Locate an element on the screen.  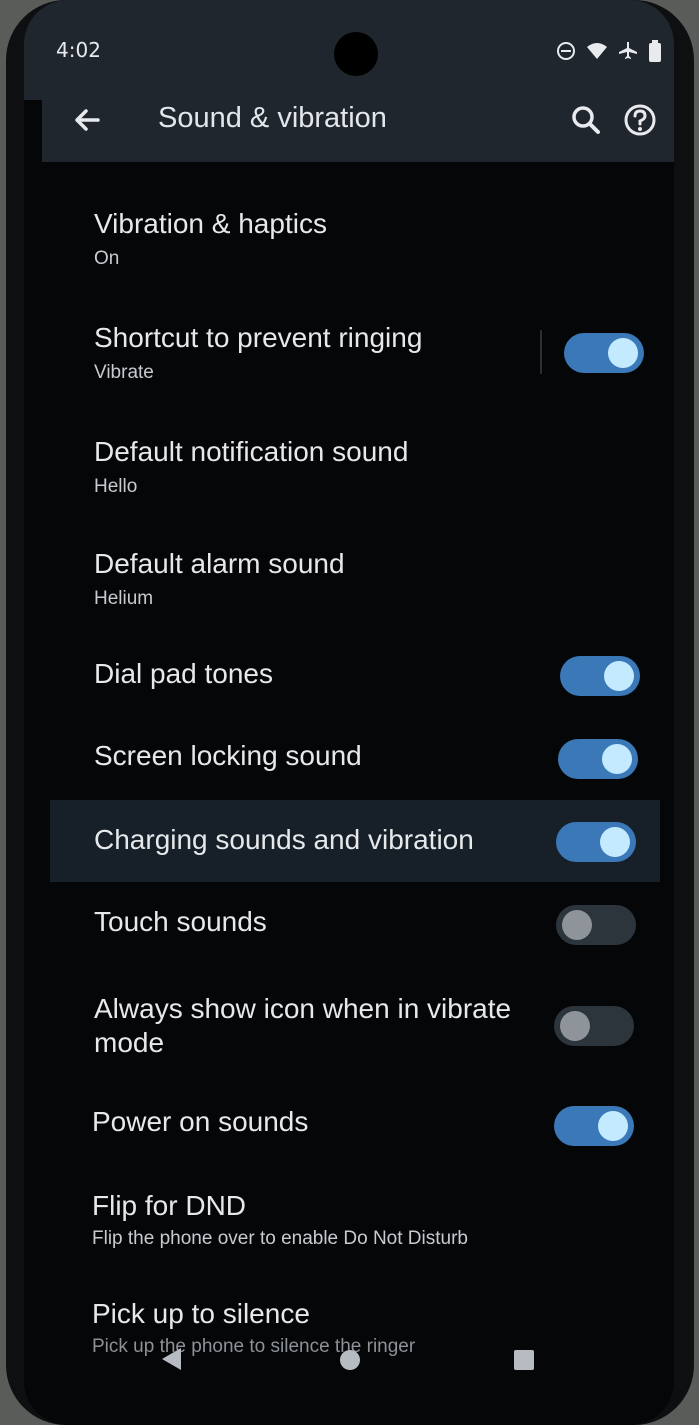
setting-summary: Vibrate is located at coordinates (124, 372).